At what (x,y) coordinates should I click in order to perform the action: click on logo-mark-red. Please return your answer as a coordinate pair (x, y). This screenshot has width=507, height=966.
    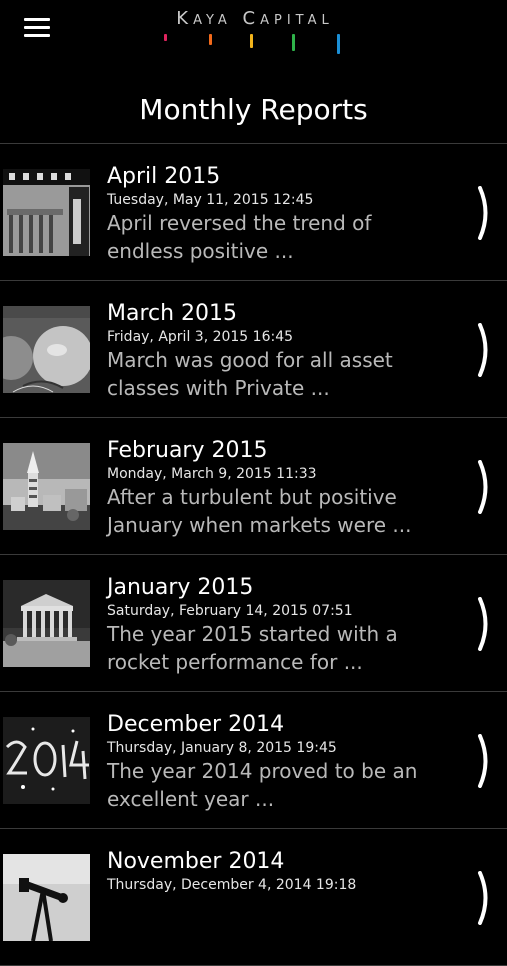
    Looking at the image, I should click on (165, 37).